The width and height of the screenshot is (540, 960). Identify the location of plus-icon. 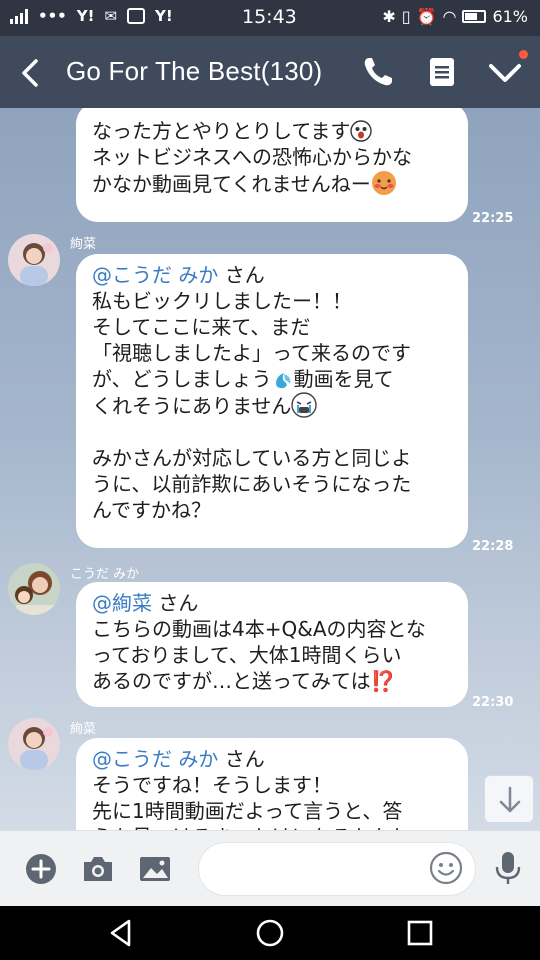
(41, 869).